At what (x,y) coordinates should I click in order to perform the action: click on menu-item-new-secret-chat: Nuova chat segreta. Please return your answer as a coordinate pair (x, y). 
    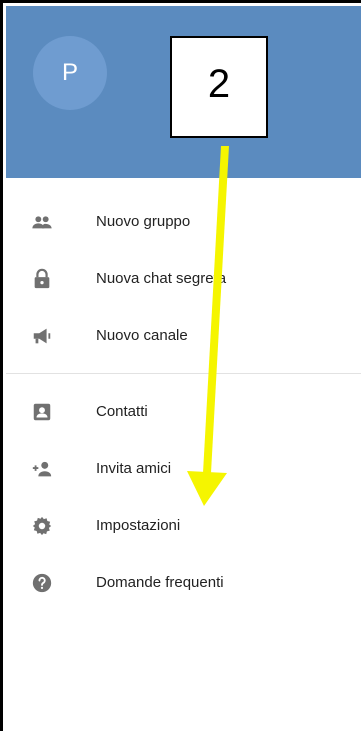
    Looking at the image, I should click on (183, 278).